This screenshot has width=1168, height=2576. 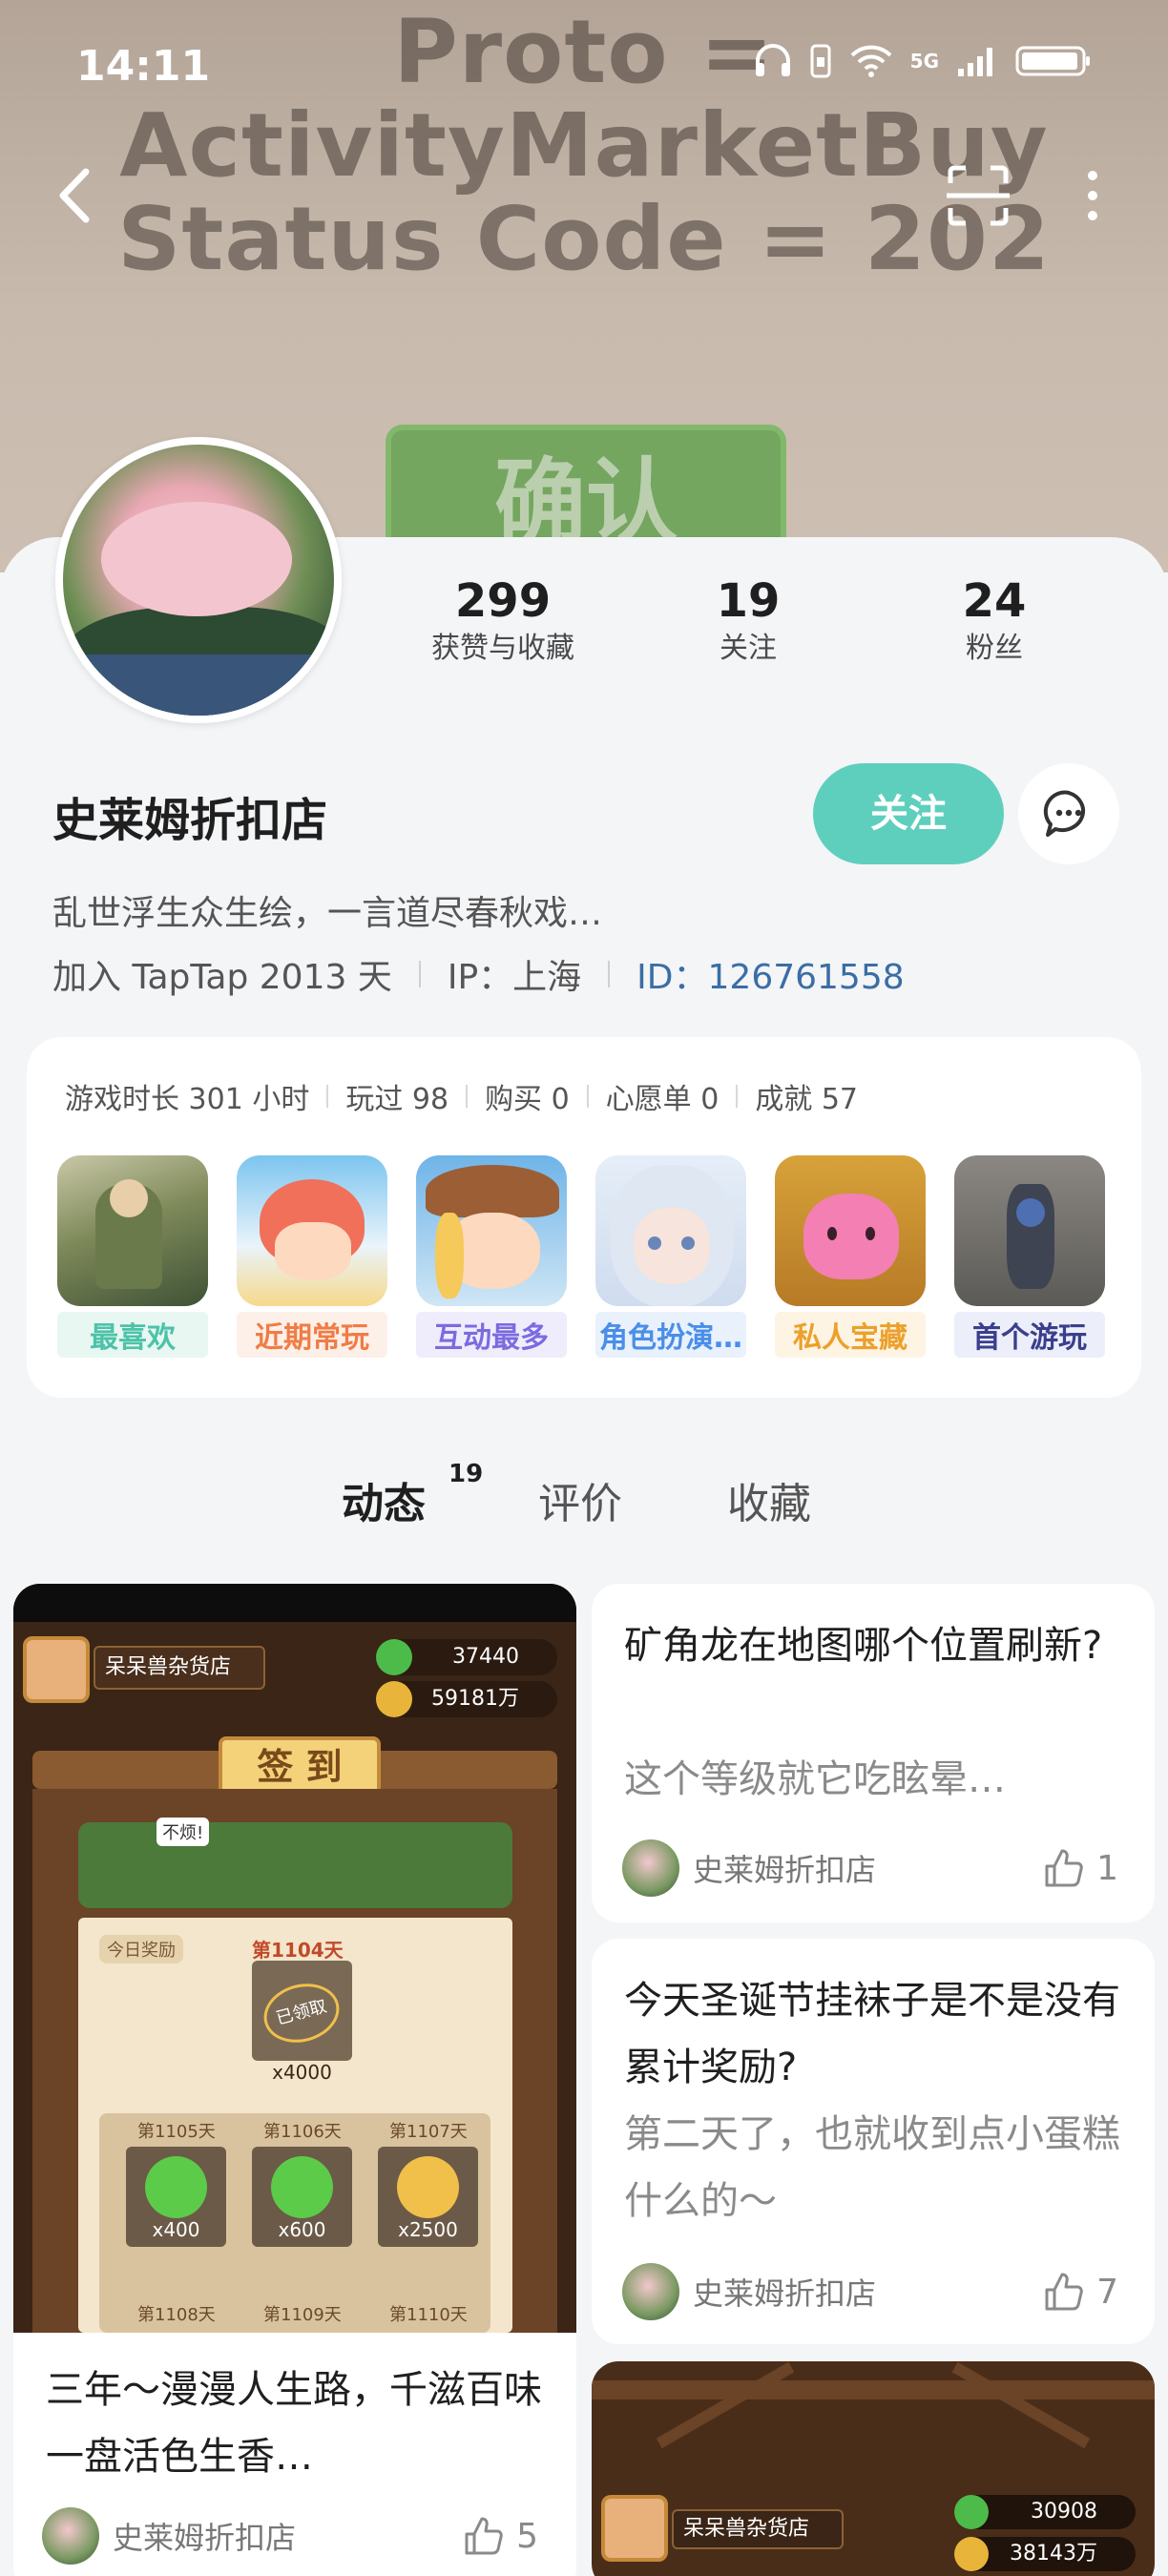 What do you see at coordinates (302, 2229) in the screenshot?
I see `reward-amount: x600` at bounding box center [302, 2229].